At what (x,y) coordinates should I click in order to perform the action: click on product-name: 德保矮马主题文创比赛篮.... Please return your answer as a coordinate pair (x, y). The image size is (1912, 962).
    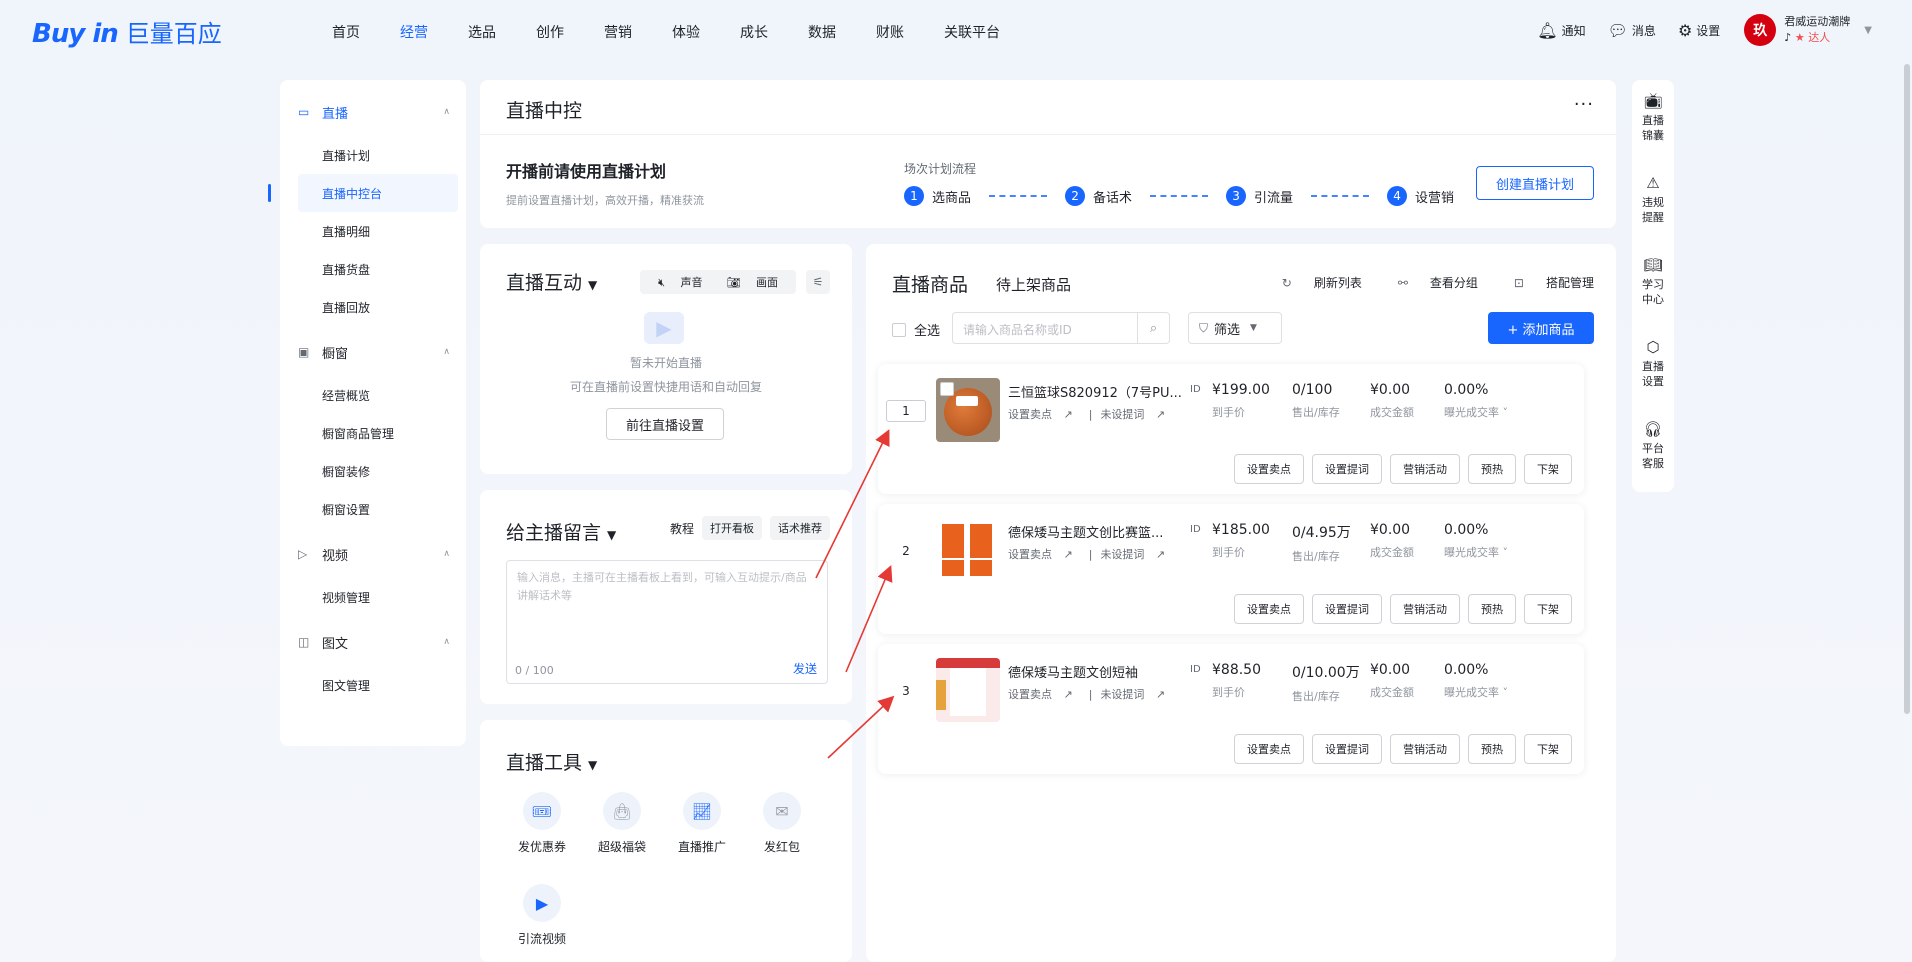
    Looking at the image, I should click on (1098, 531).